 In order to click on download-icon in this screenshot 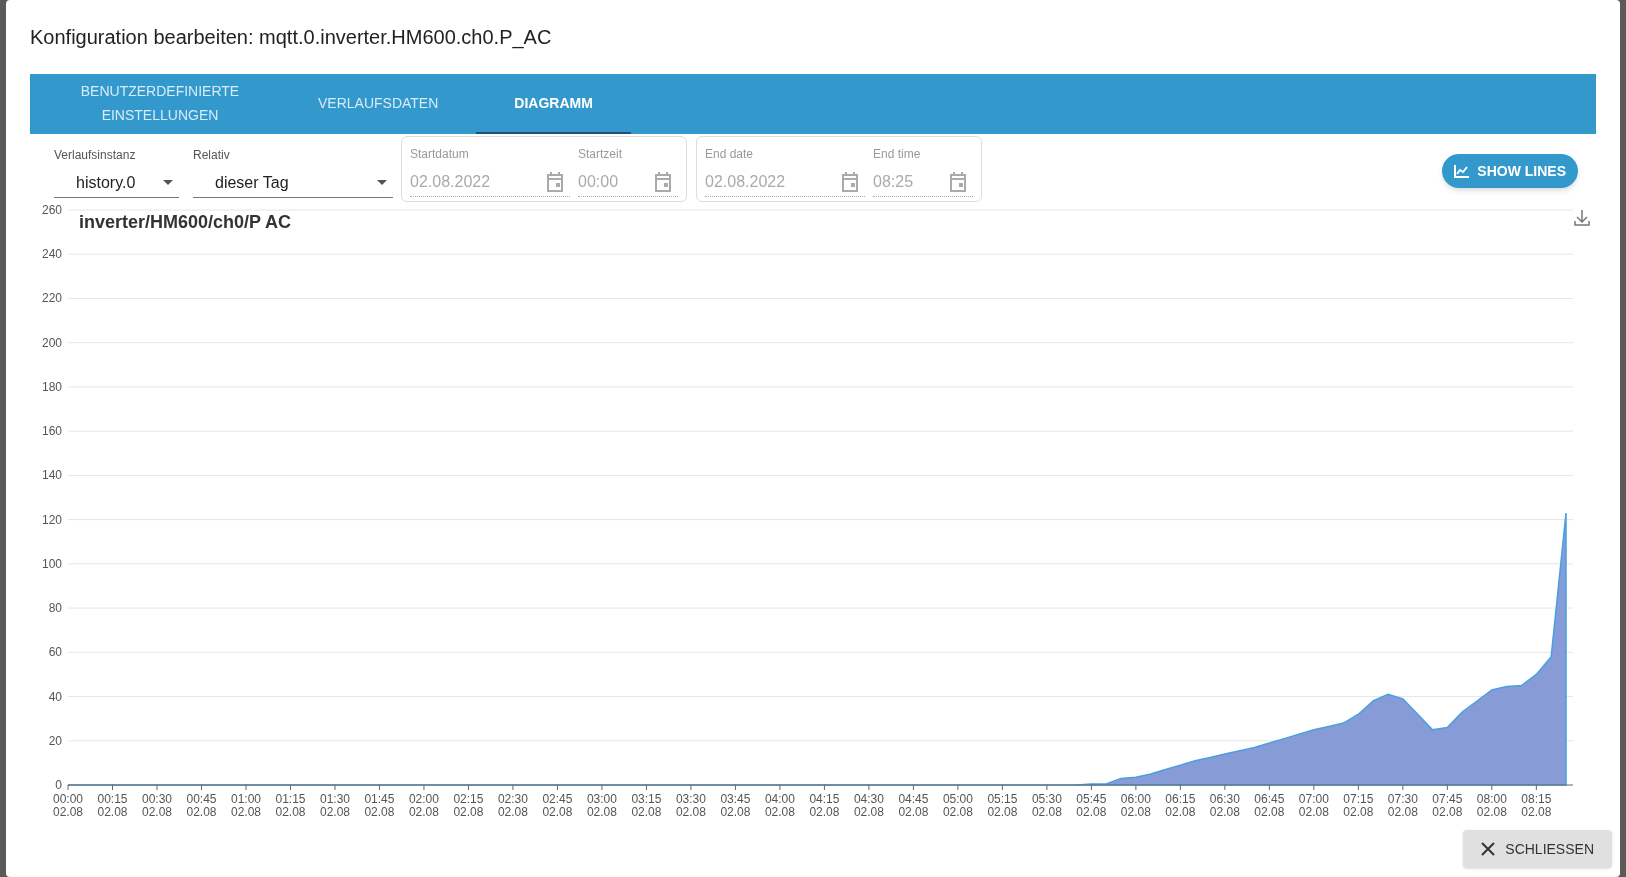, I will do `click(1582, 217)`.